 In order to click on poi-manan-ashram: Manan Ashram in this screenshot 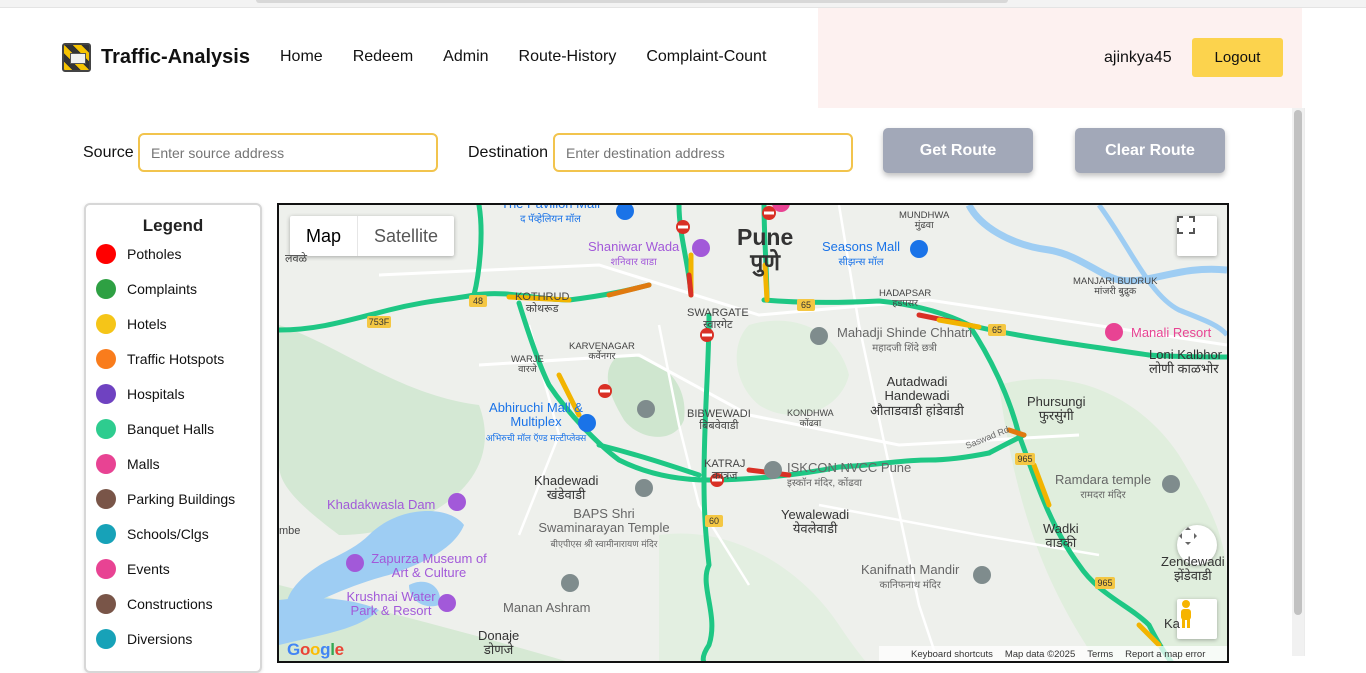, I will do `click(546, 607)`.